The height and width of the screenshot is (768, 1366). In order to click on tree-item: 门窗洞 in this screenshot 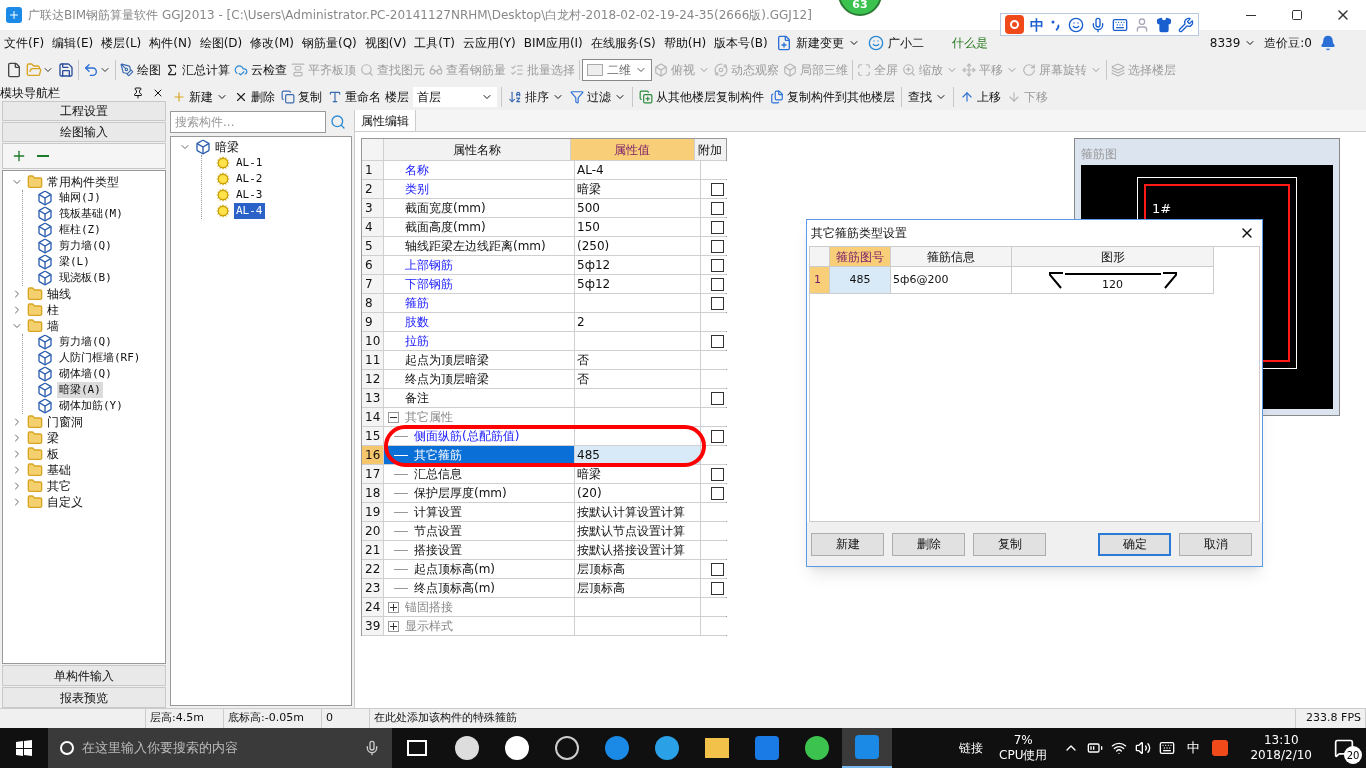, I will do `click(65, 422)`.